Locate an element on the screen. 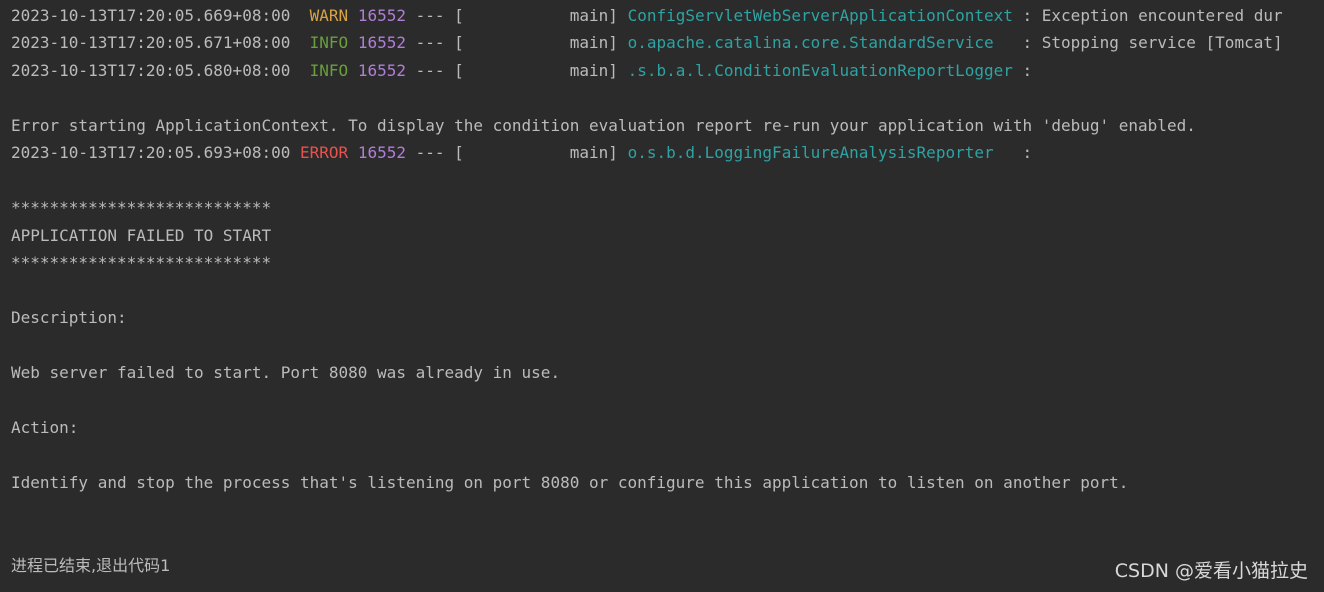 The width and height of the screenshot is (1324, 592). log-timestamp: 2023-10-13T17:20:05.669+08:00 is located at coordinates (151, 15).